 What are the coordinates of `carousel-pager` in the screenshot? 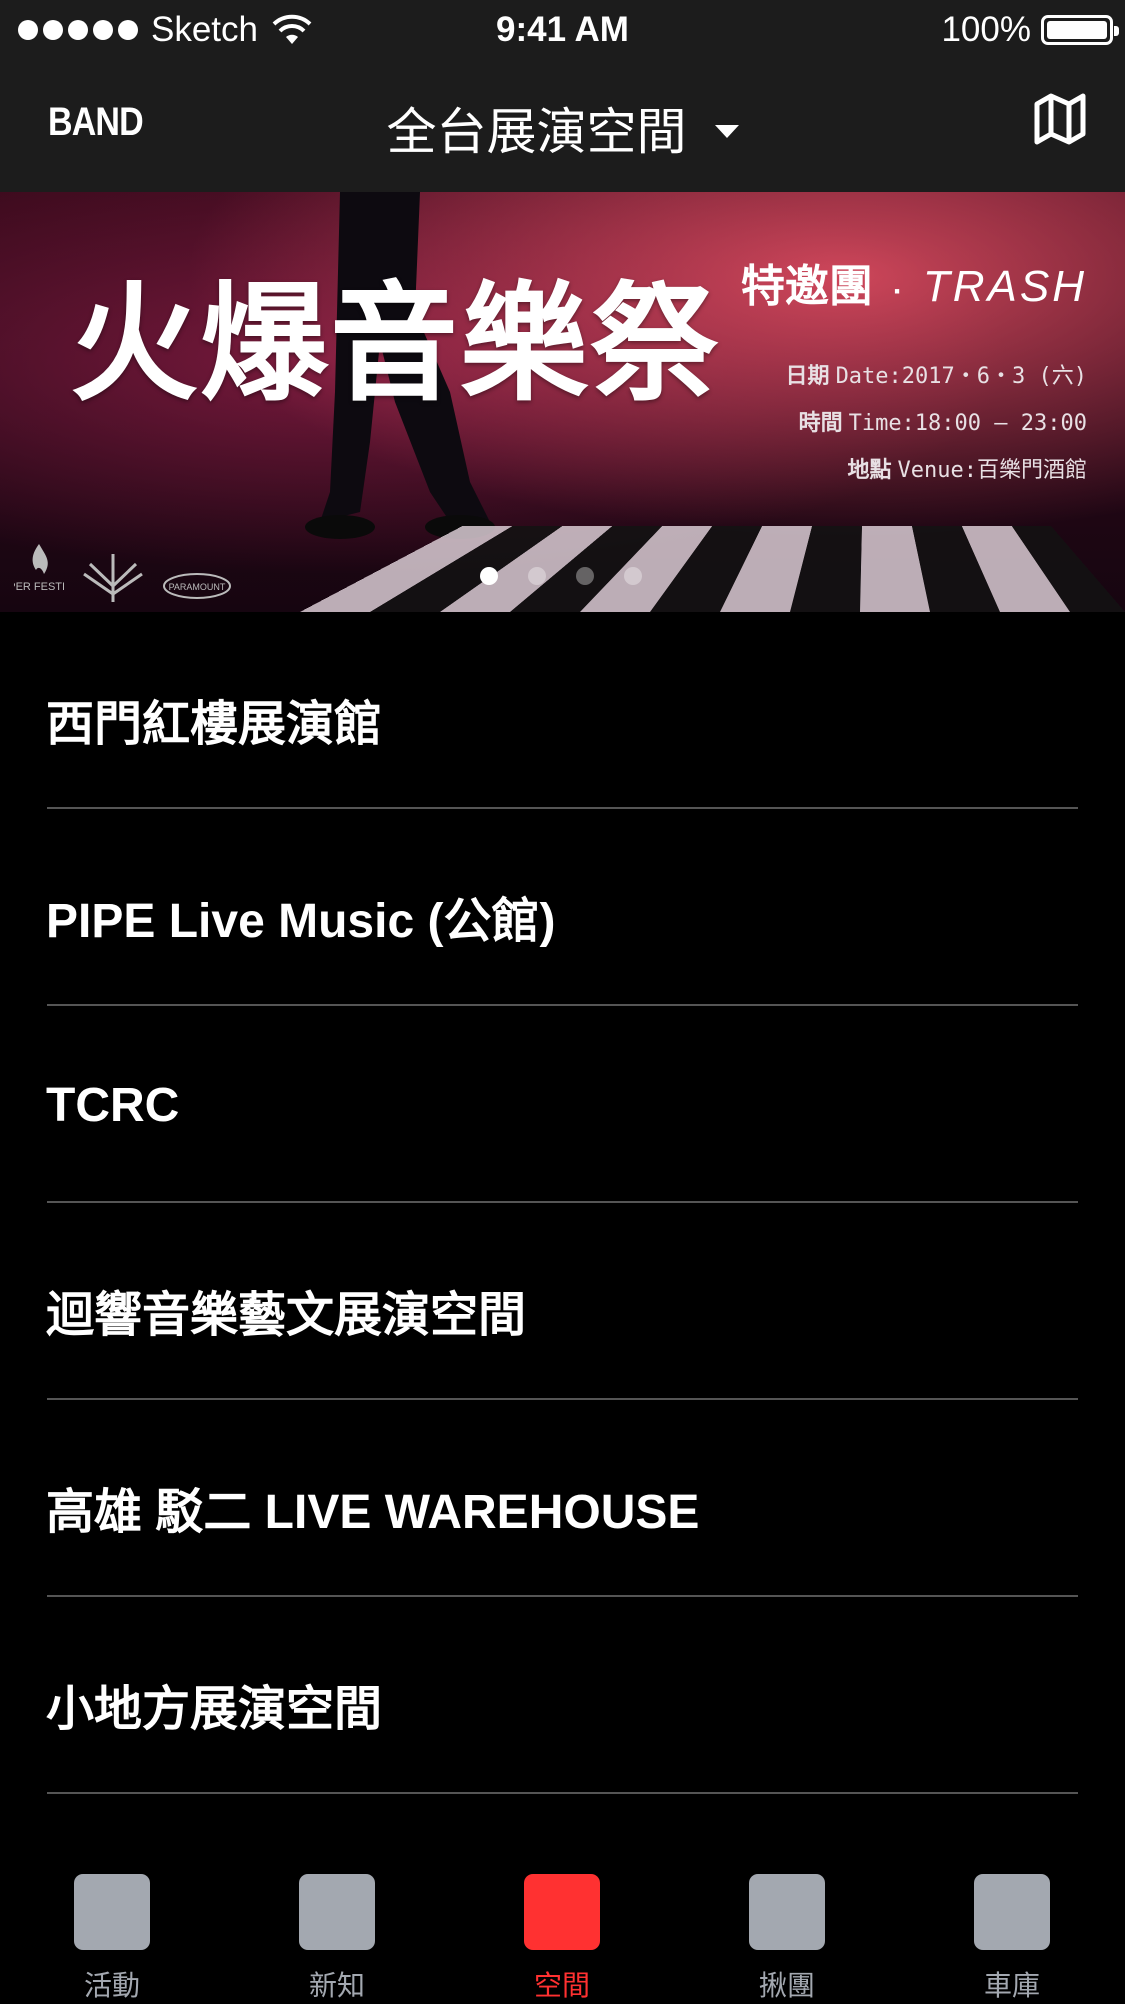 It's located at (561, 576).